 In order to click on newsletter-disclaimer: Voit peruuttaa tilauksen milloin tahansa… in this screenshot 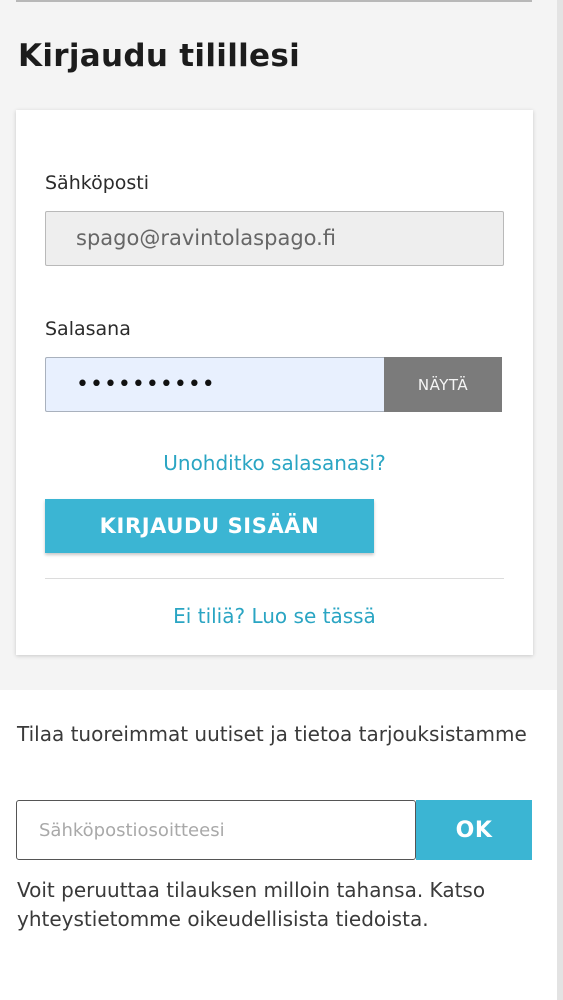, I will do `click(251, 904)`.